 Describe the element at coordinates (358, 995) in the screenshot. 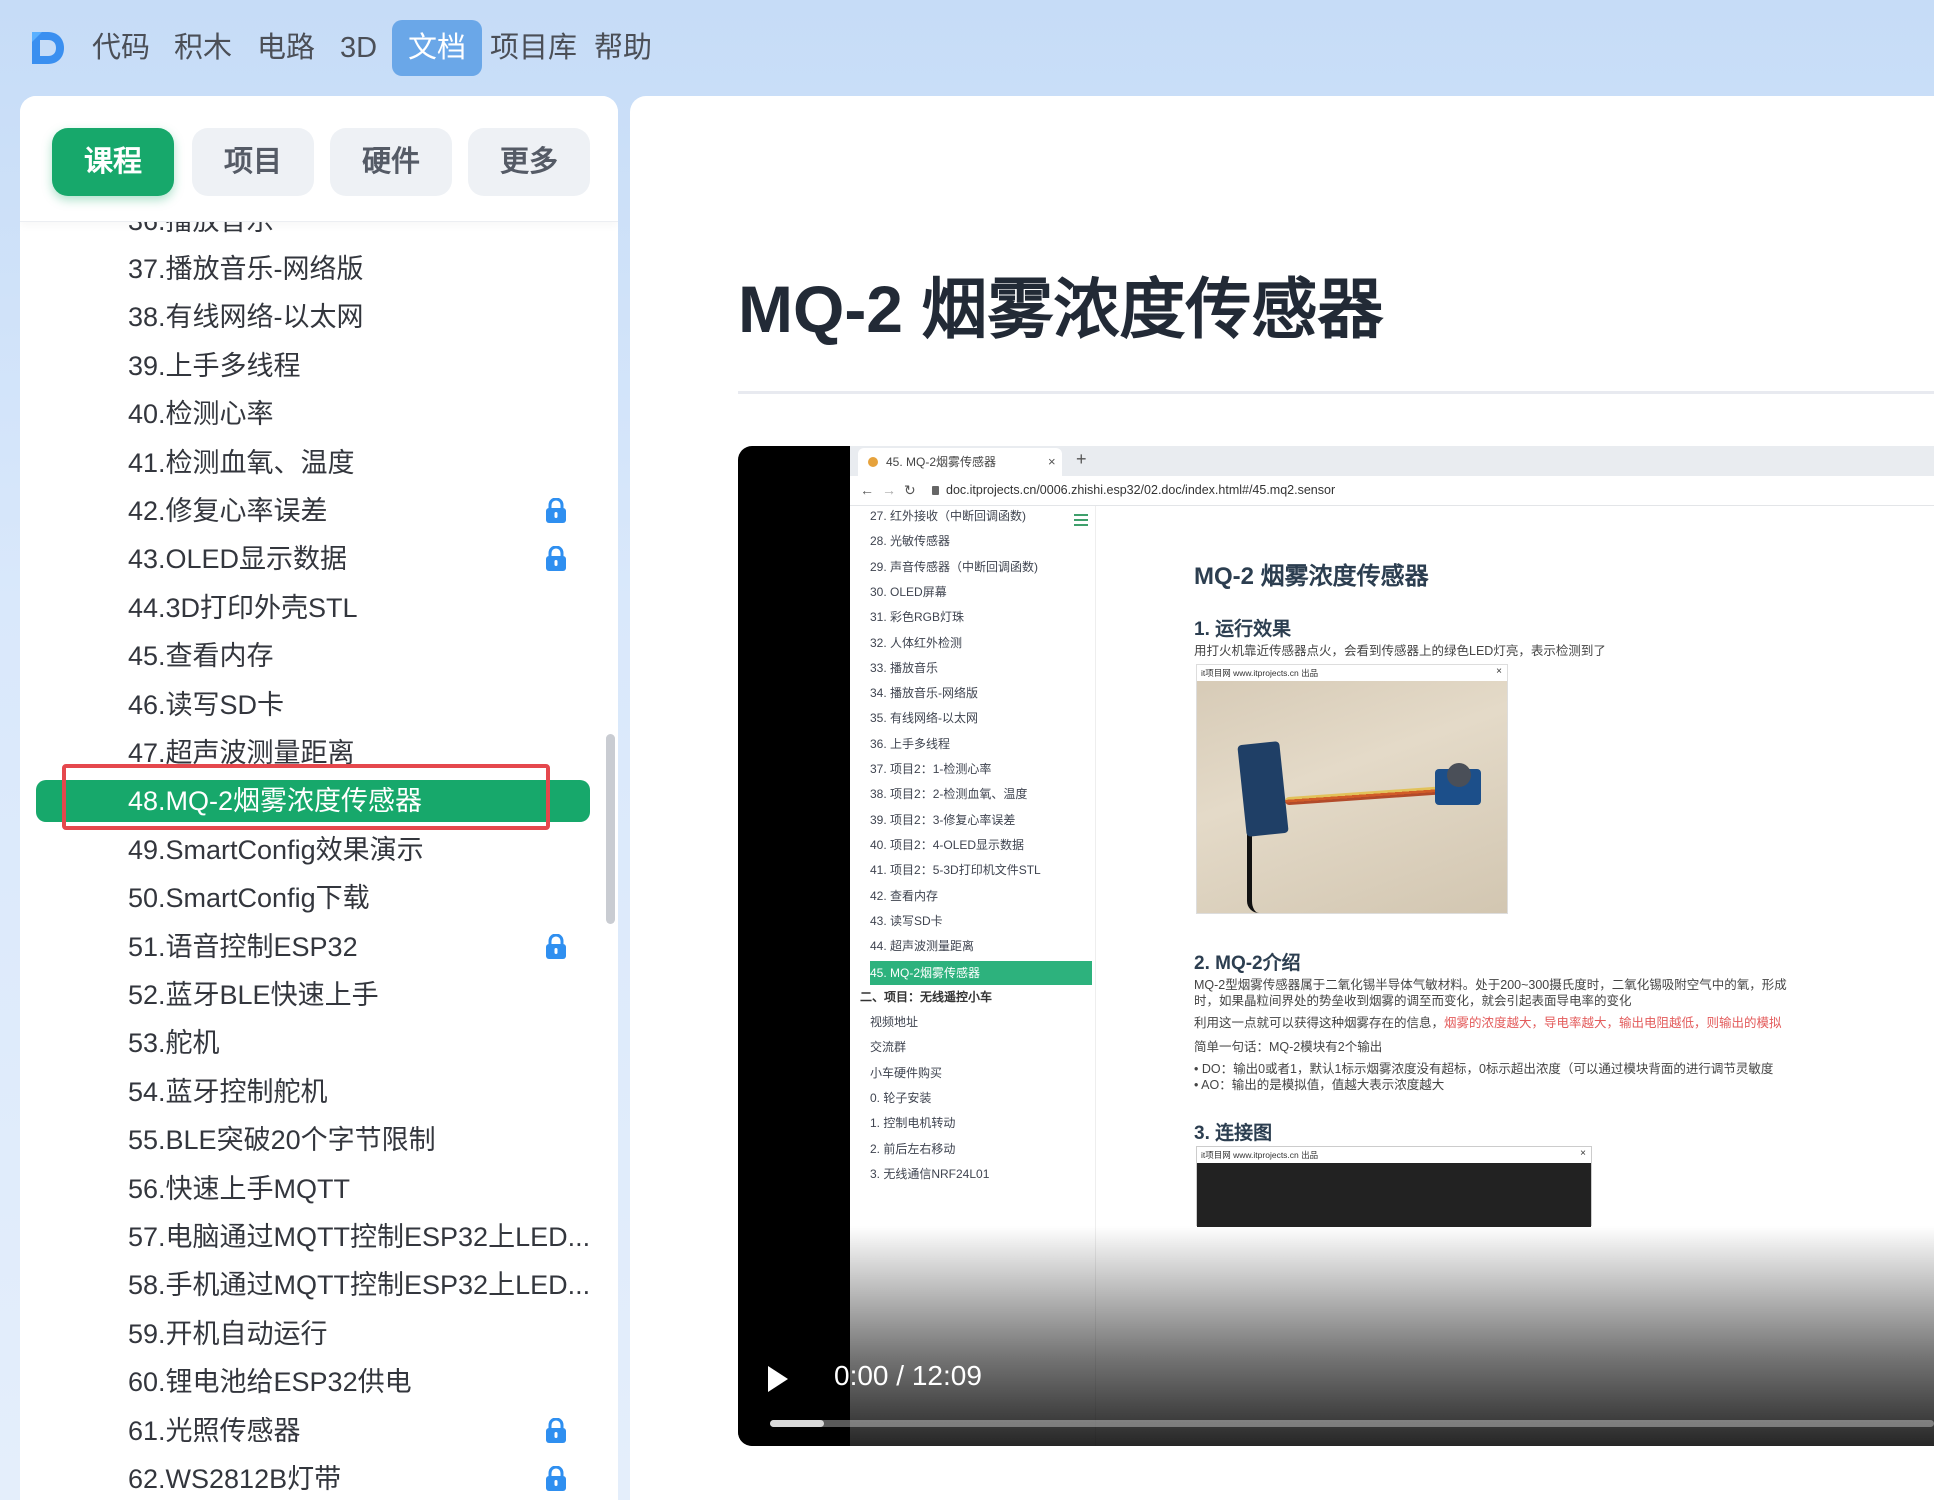

I see `list-item: 52.蓝牙BLE快速上手` at that location.